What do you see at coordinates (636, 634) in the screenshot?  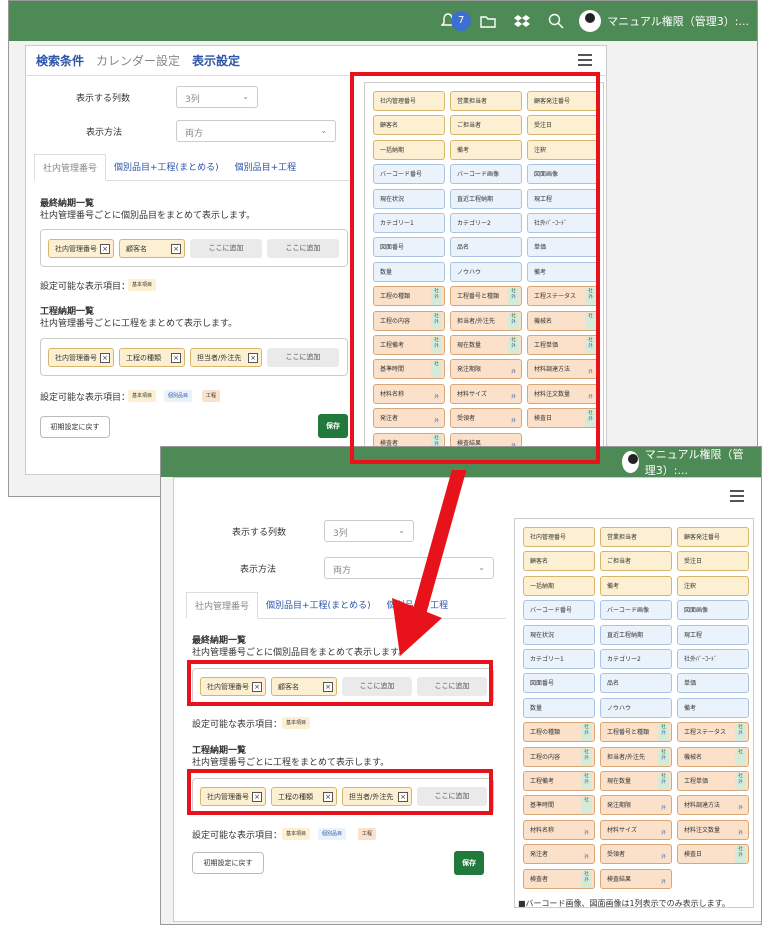 I see `item-chip: 直近工程納期` at bounding box center [636, 634].